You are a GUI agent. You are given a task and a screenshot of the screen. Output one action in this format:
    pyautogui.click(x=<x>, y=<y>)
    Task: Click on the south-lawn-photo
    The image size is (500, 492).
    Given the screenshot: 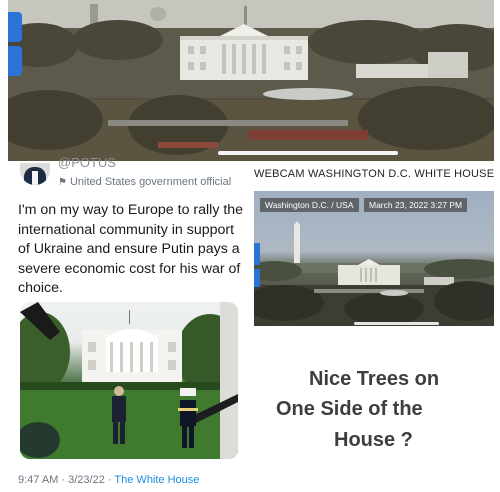 What is the action you would take?
    pyautogui.click(x=129, y=380)
    